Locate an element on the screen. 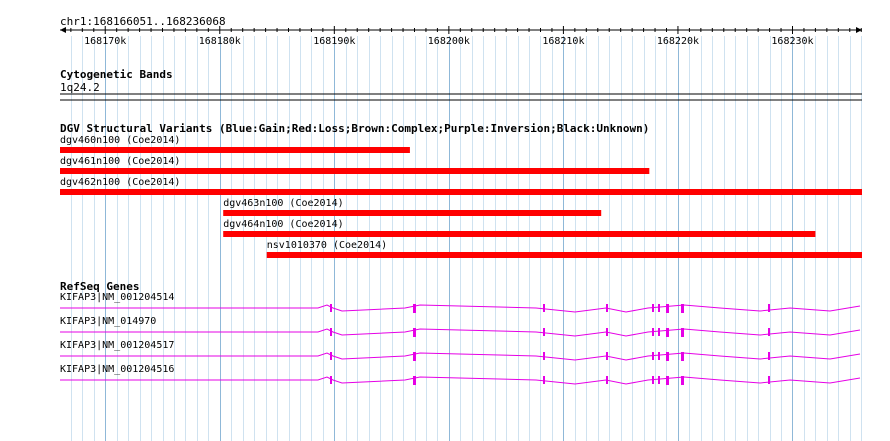  ruler-tick-label: 168210k is located at coordinates (563, 41).